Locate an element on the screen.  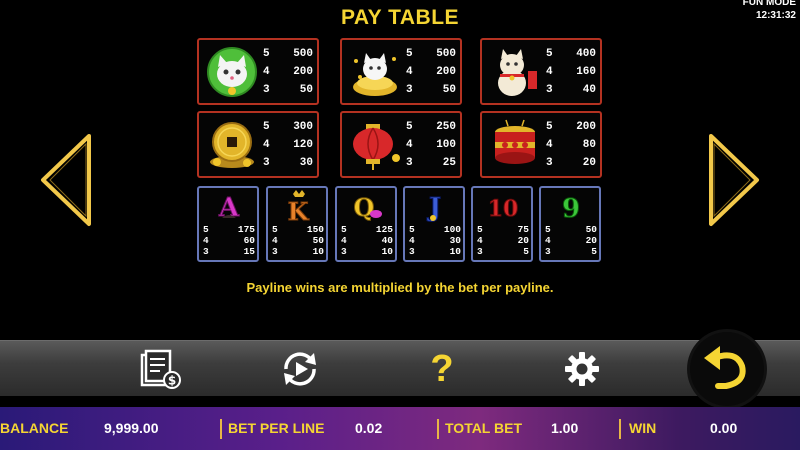
payout-amount: 150 is located at coordinates (315, 229).